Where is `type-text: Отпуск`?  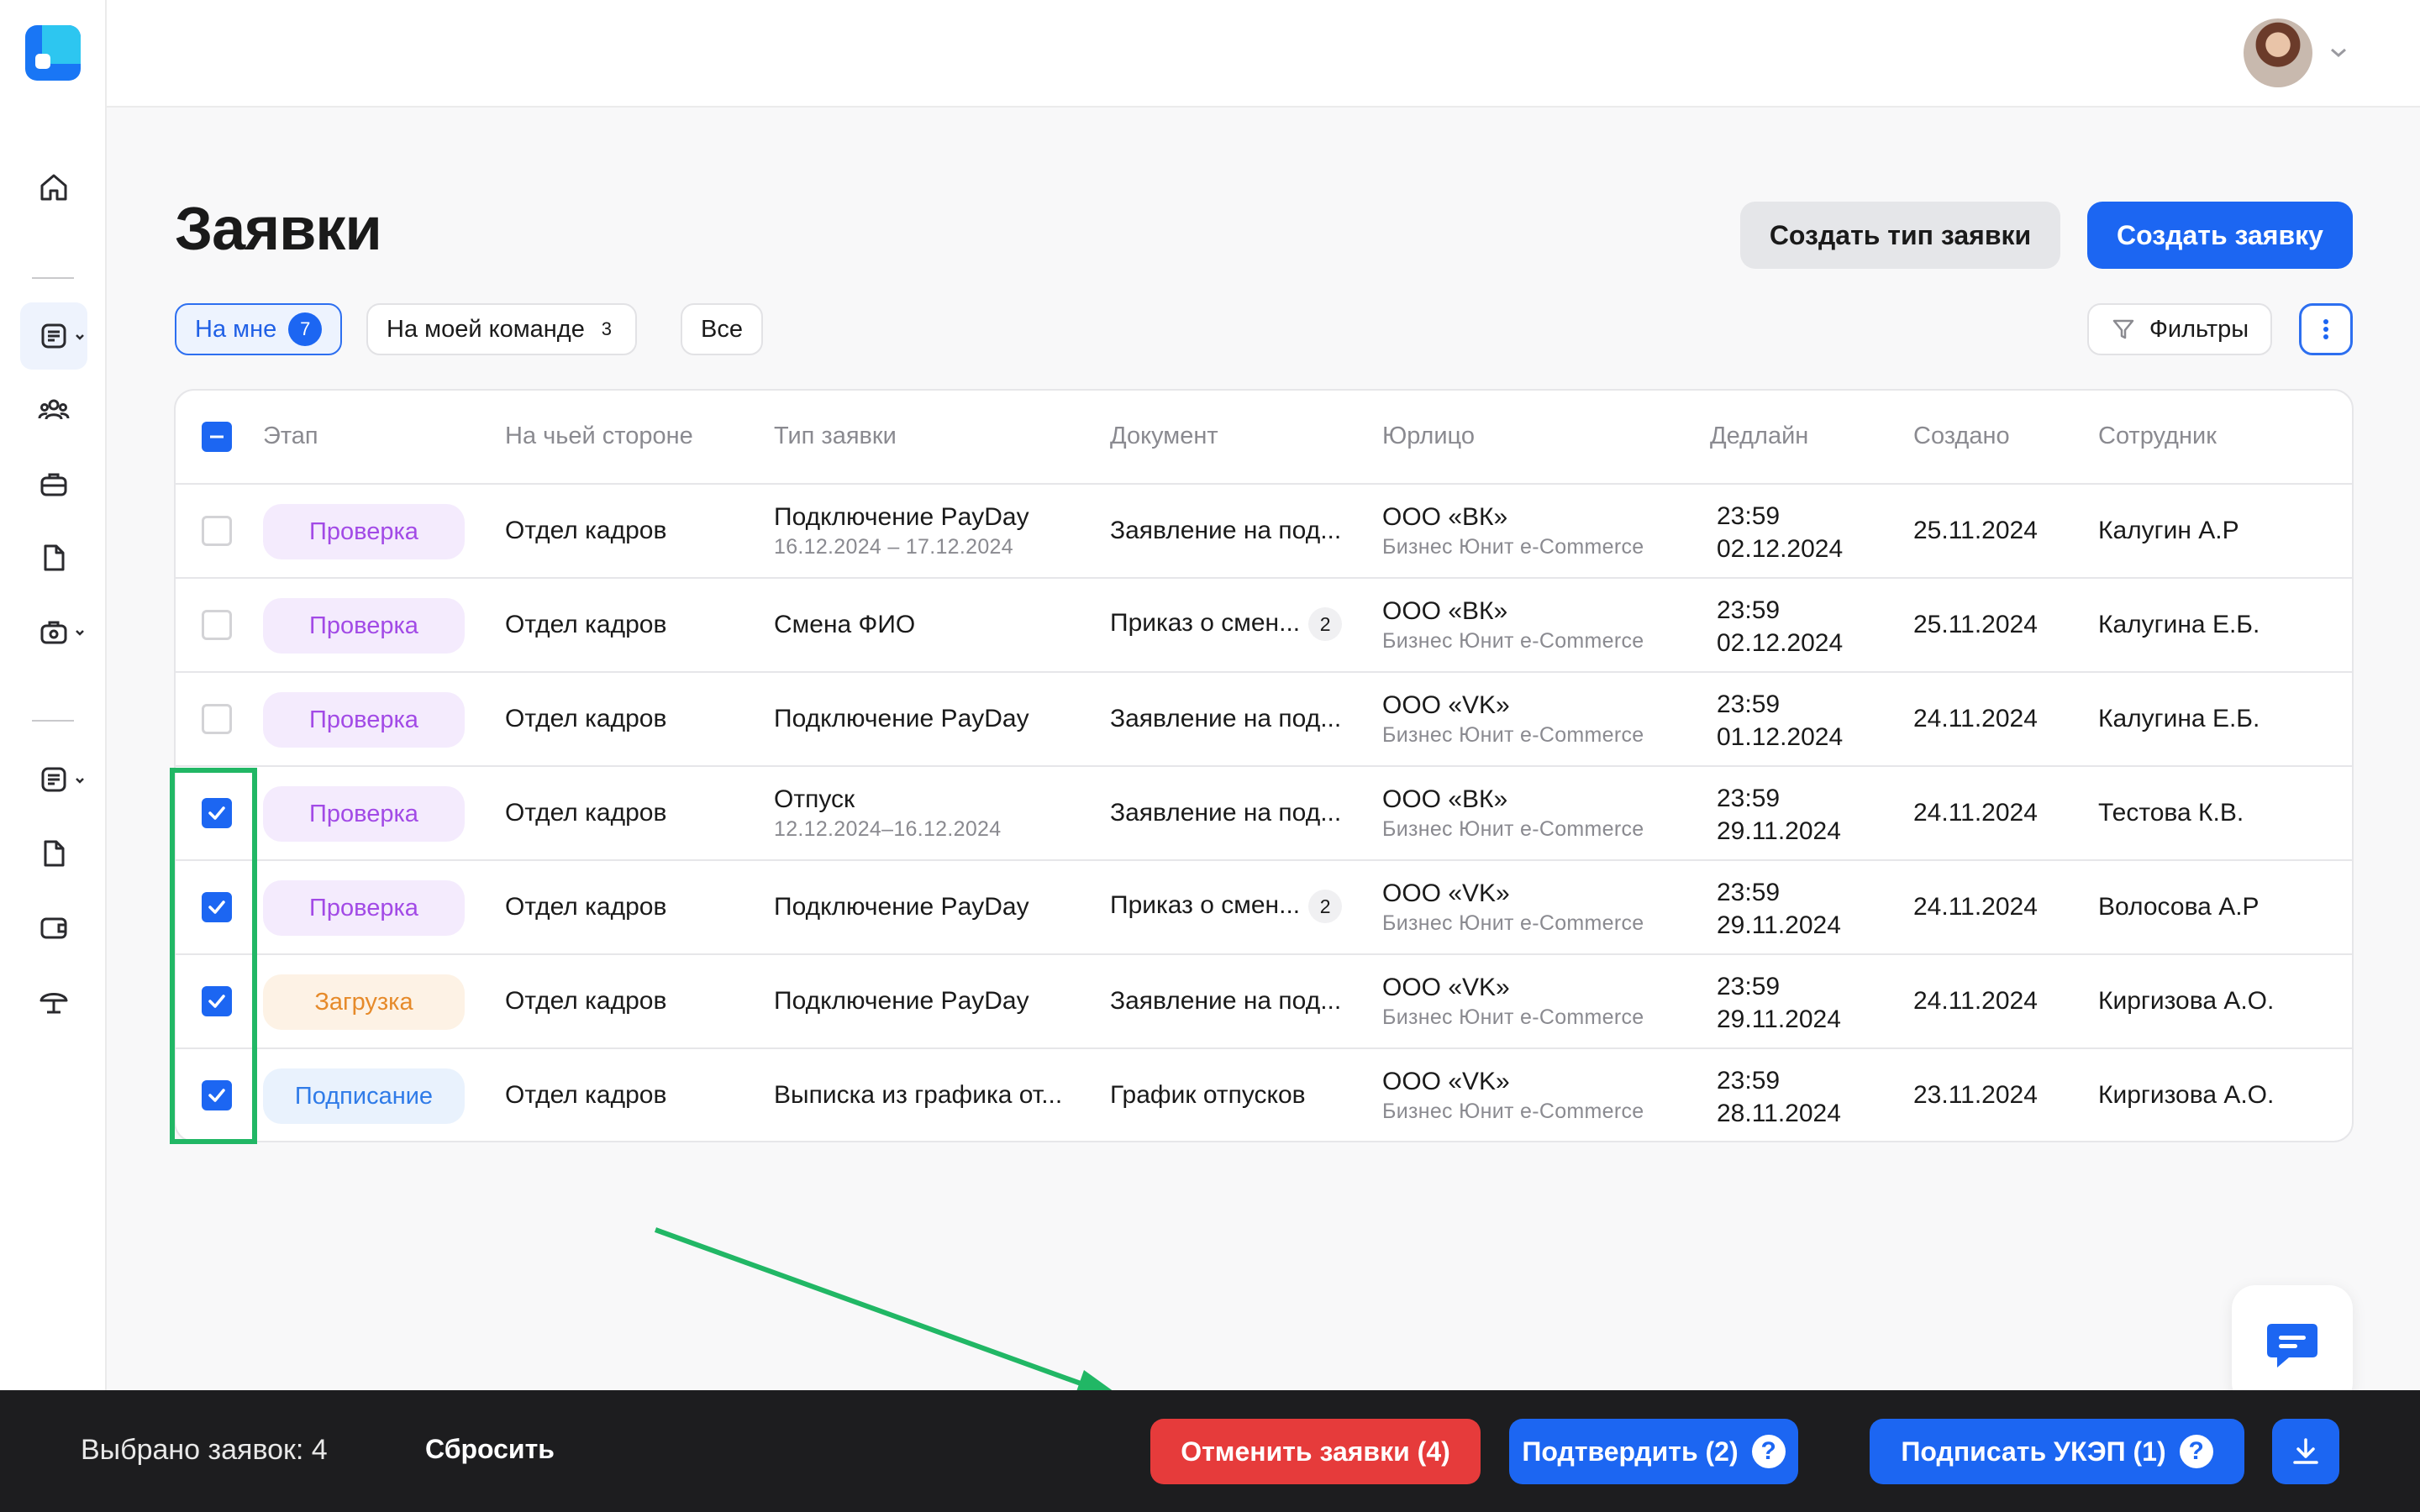
type-text: Отпуск is located at coordinates (814, 799).